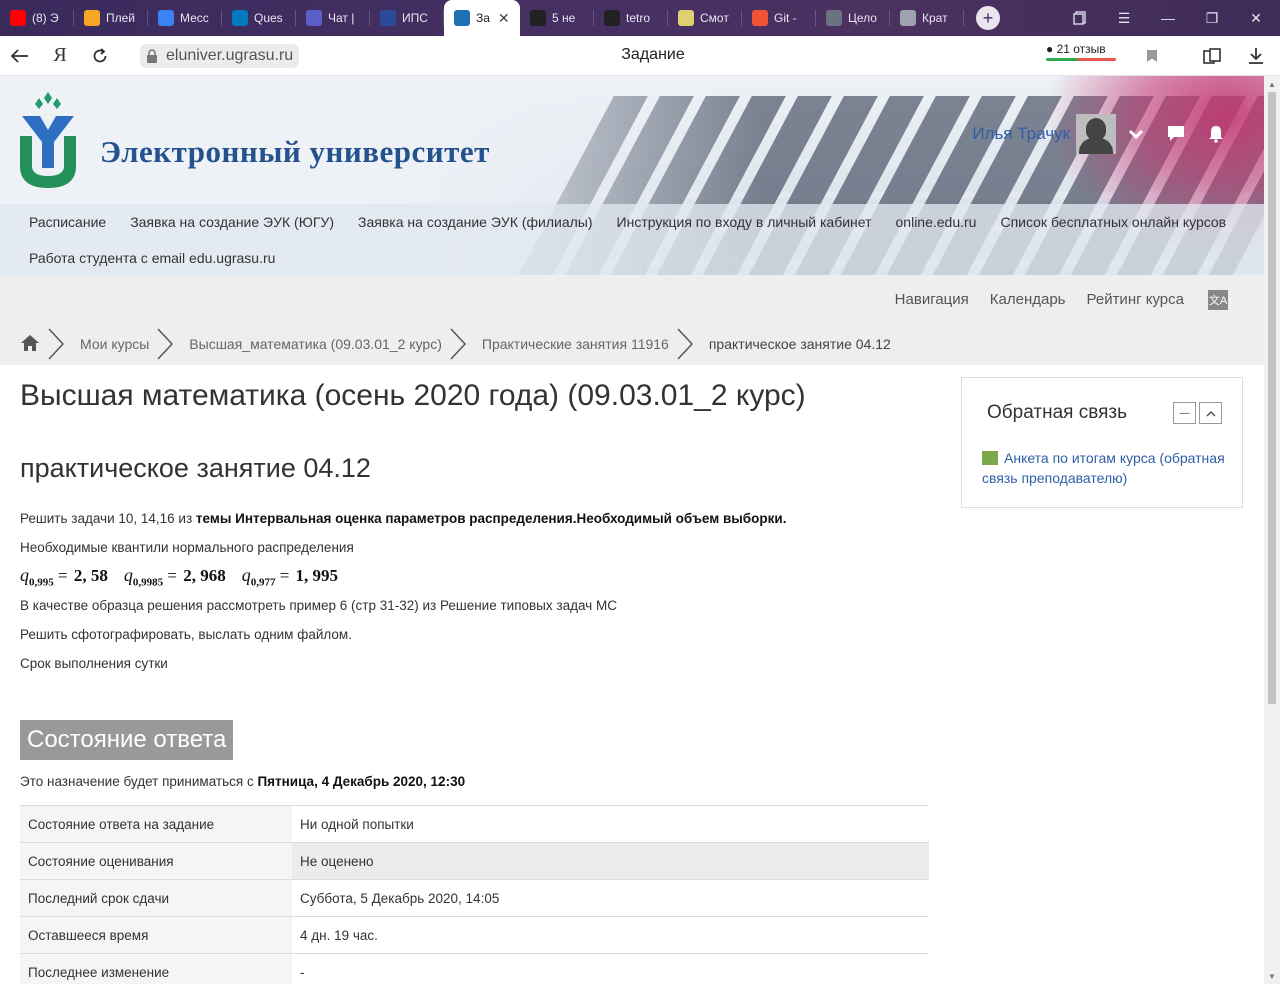 The image size is (1280, 984). I want to click on git-icon, so click(760, 18).